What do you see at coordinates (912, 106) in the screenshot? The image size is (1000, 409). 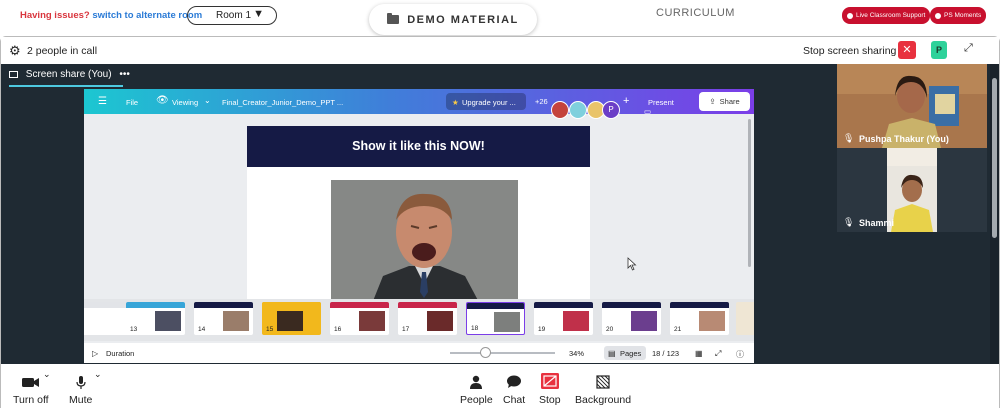 I see `participant-tile: 🎙 Pushpa Thakur (You)` at bounding box center [912, 106].